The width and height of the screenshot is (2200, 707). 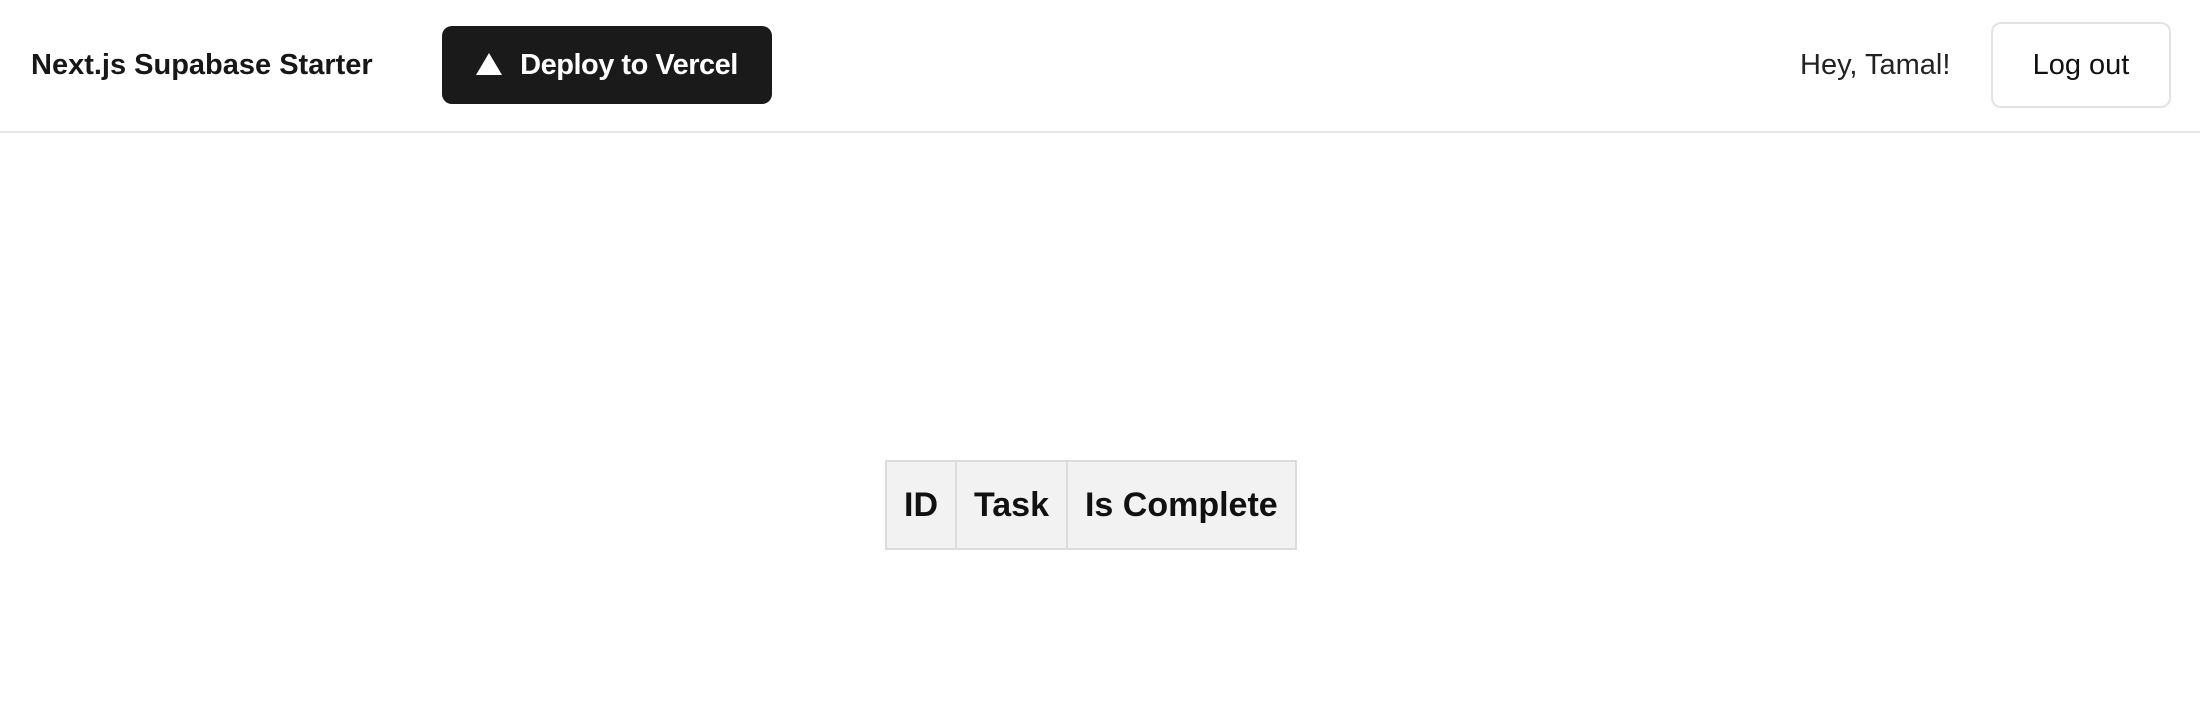 I want to click on column-header-task: Task, so click(x=1011, y=505).